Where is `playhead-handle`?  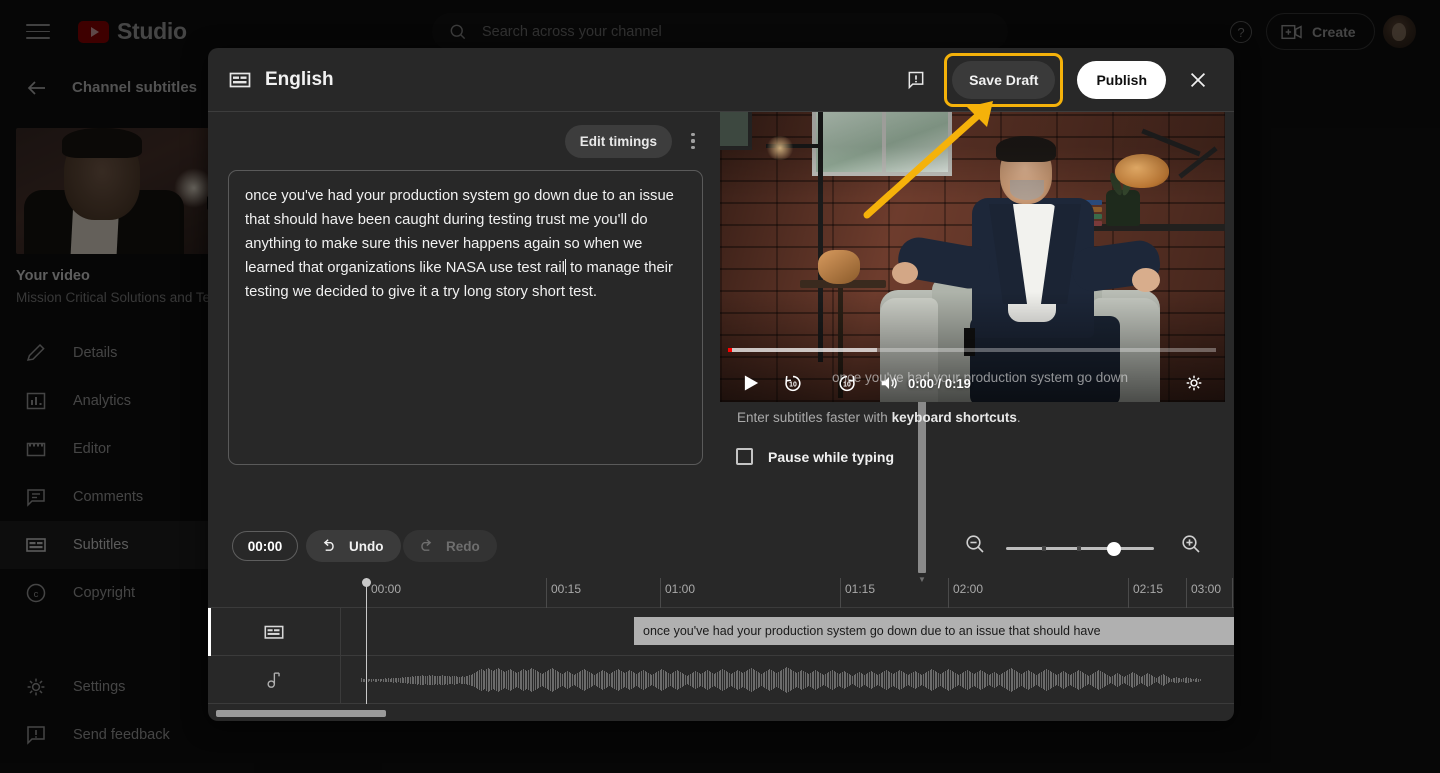
playhead-handle is located at coordinates (366, 582).